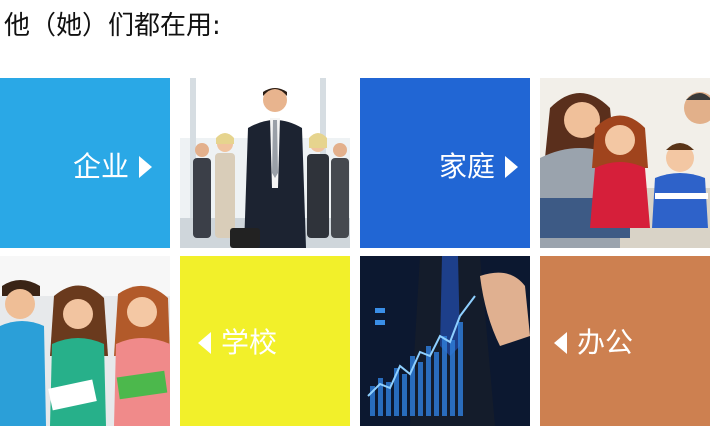 The image size is (711, 426). What do you see at coordinates (445, 341) in the screenshot?
I see `business-growth-photo` at bounding box center [445, 341].